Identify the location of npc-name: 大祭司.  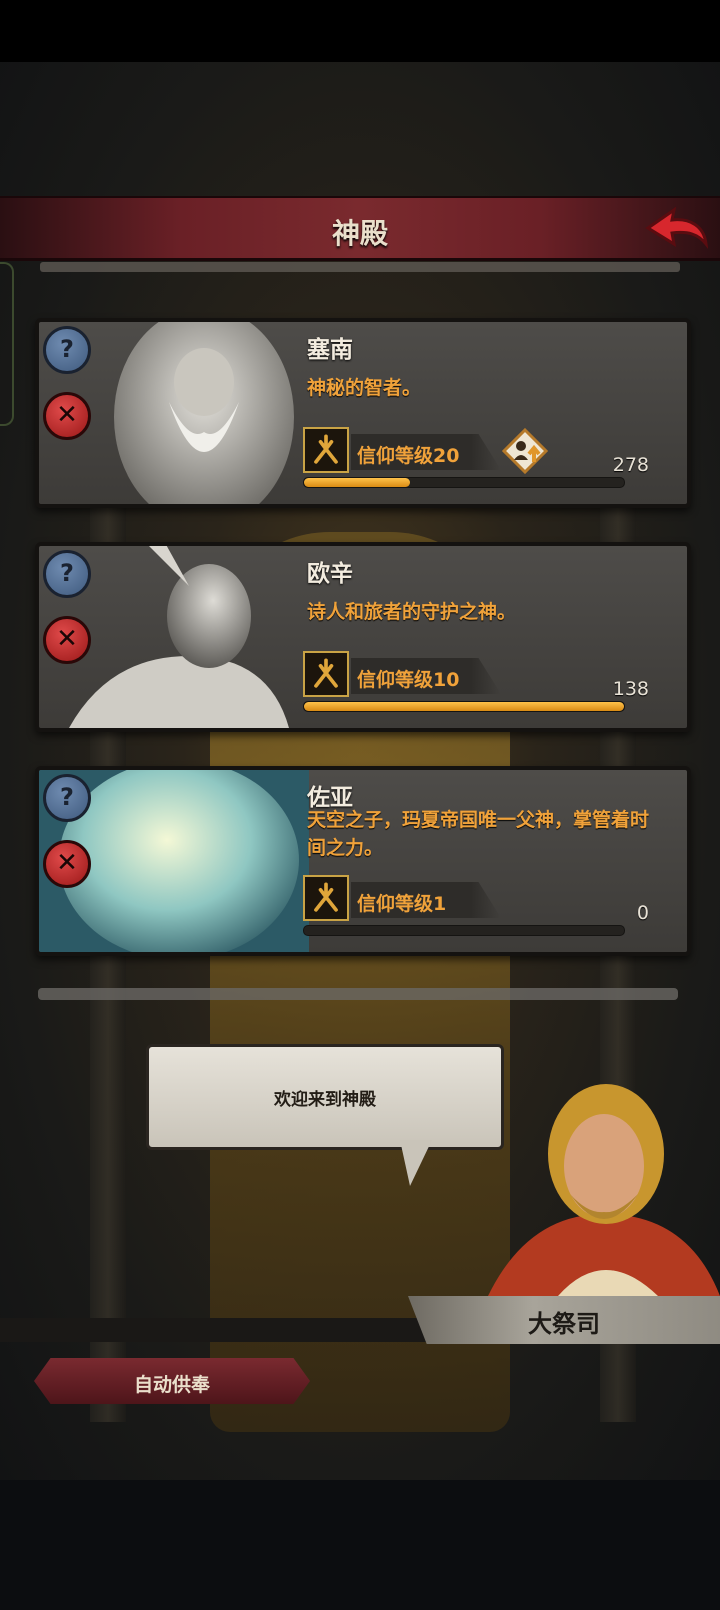
(564, 1324).